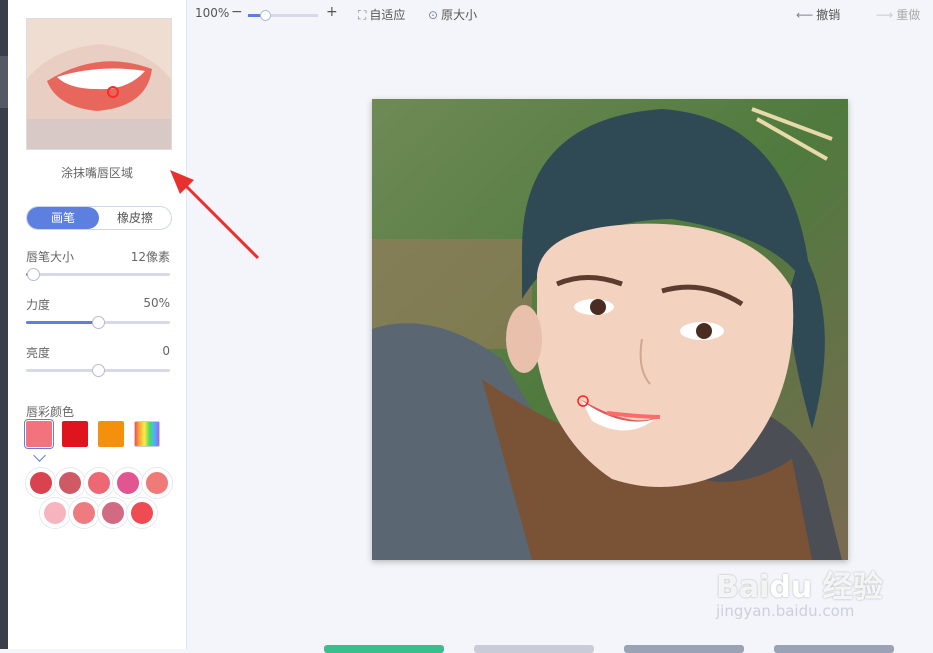 Image resolution: width=933 pixels, height=653 pixels. What do you see at coordinates (885, 15) in the screenshot?
I see `redo-arrow-icon: ⟶` at bounding box center [885, 15].